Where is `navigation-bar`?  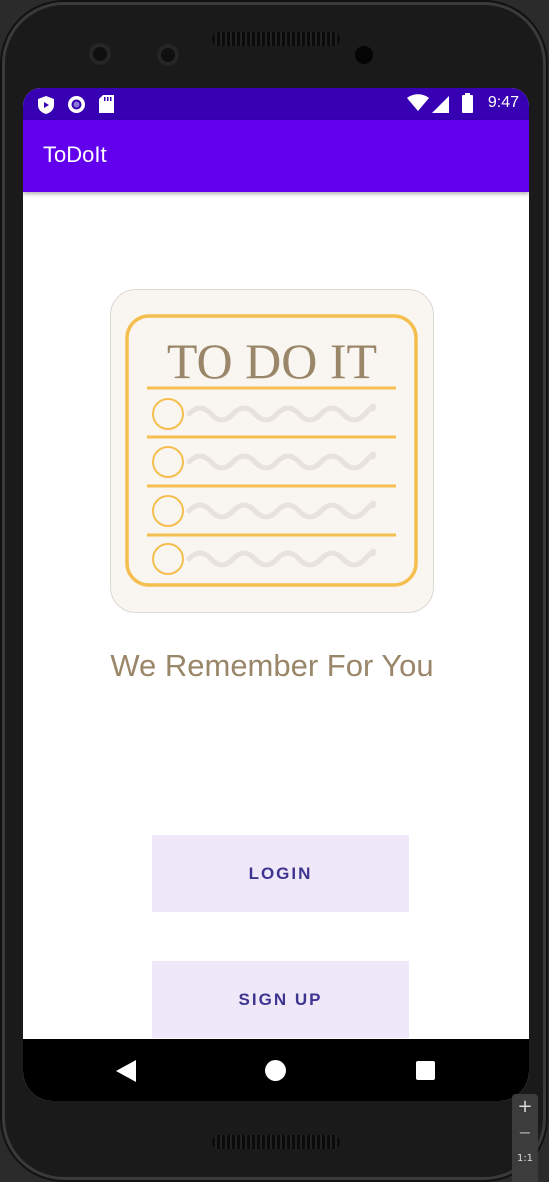
navigation-bar is located at coordinates (276, 1070).